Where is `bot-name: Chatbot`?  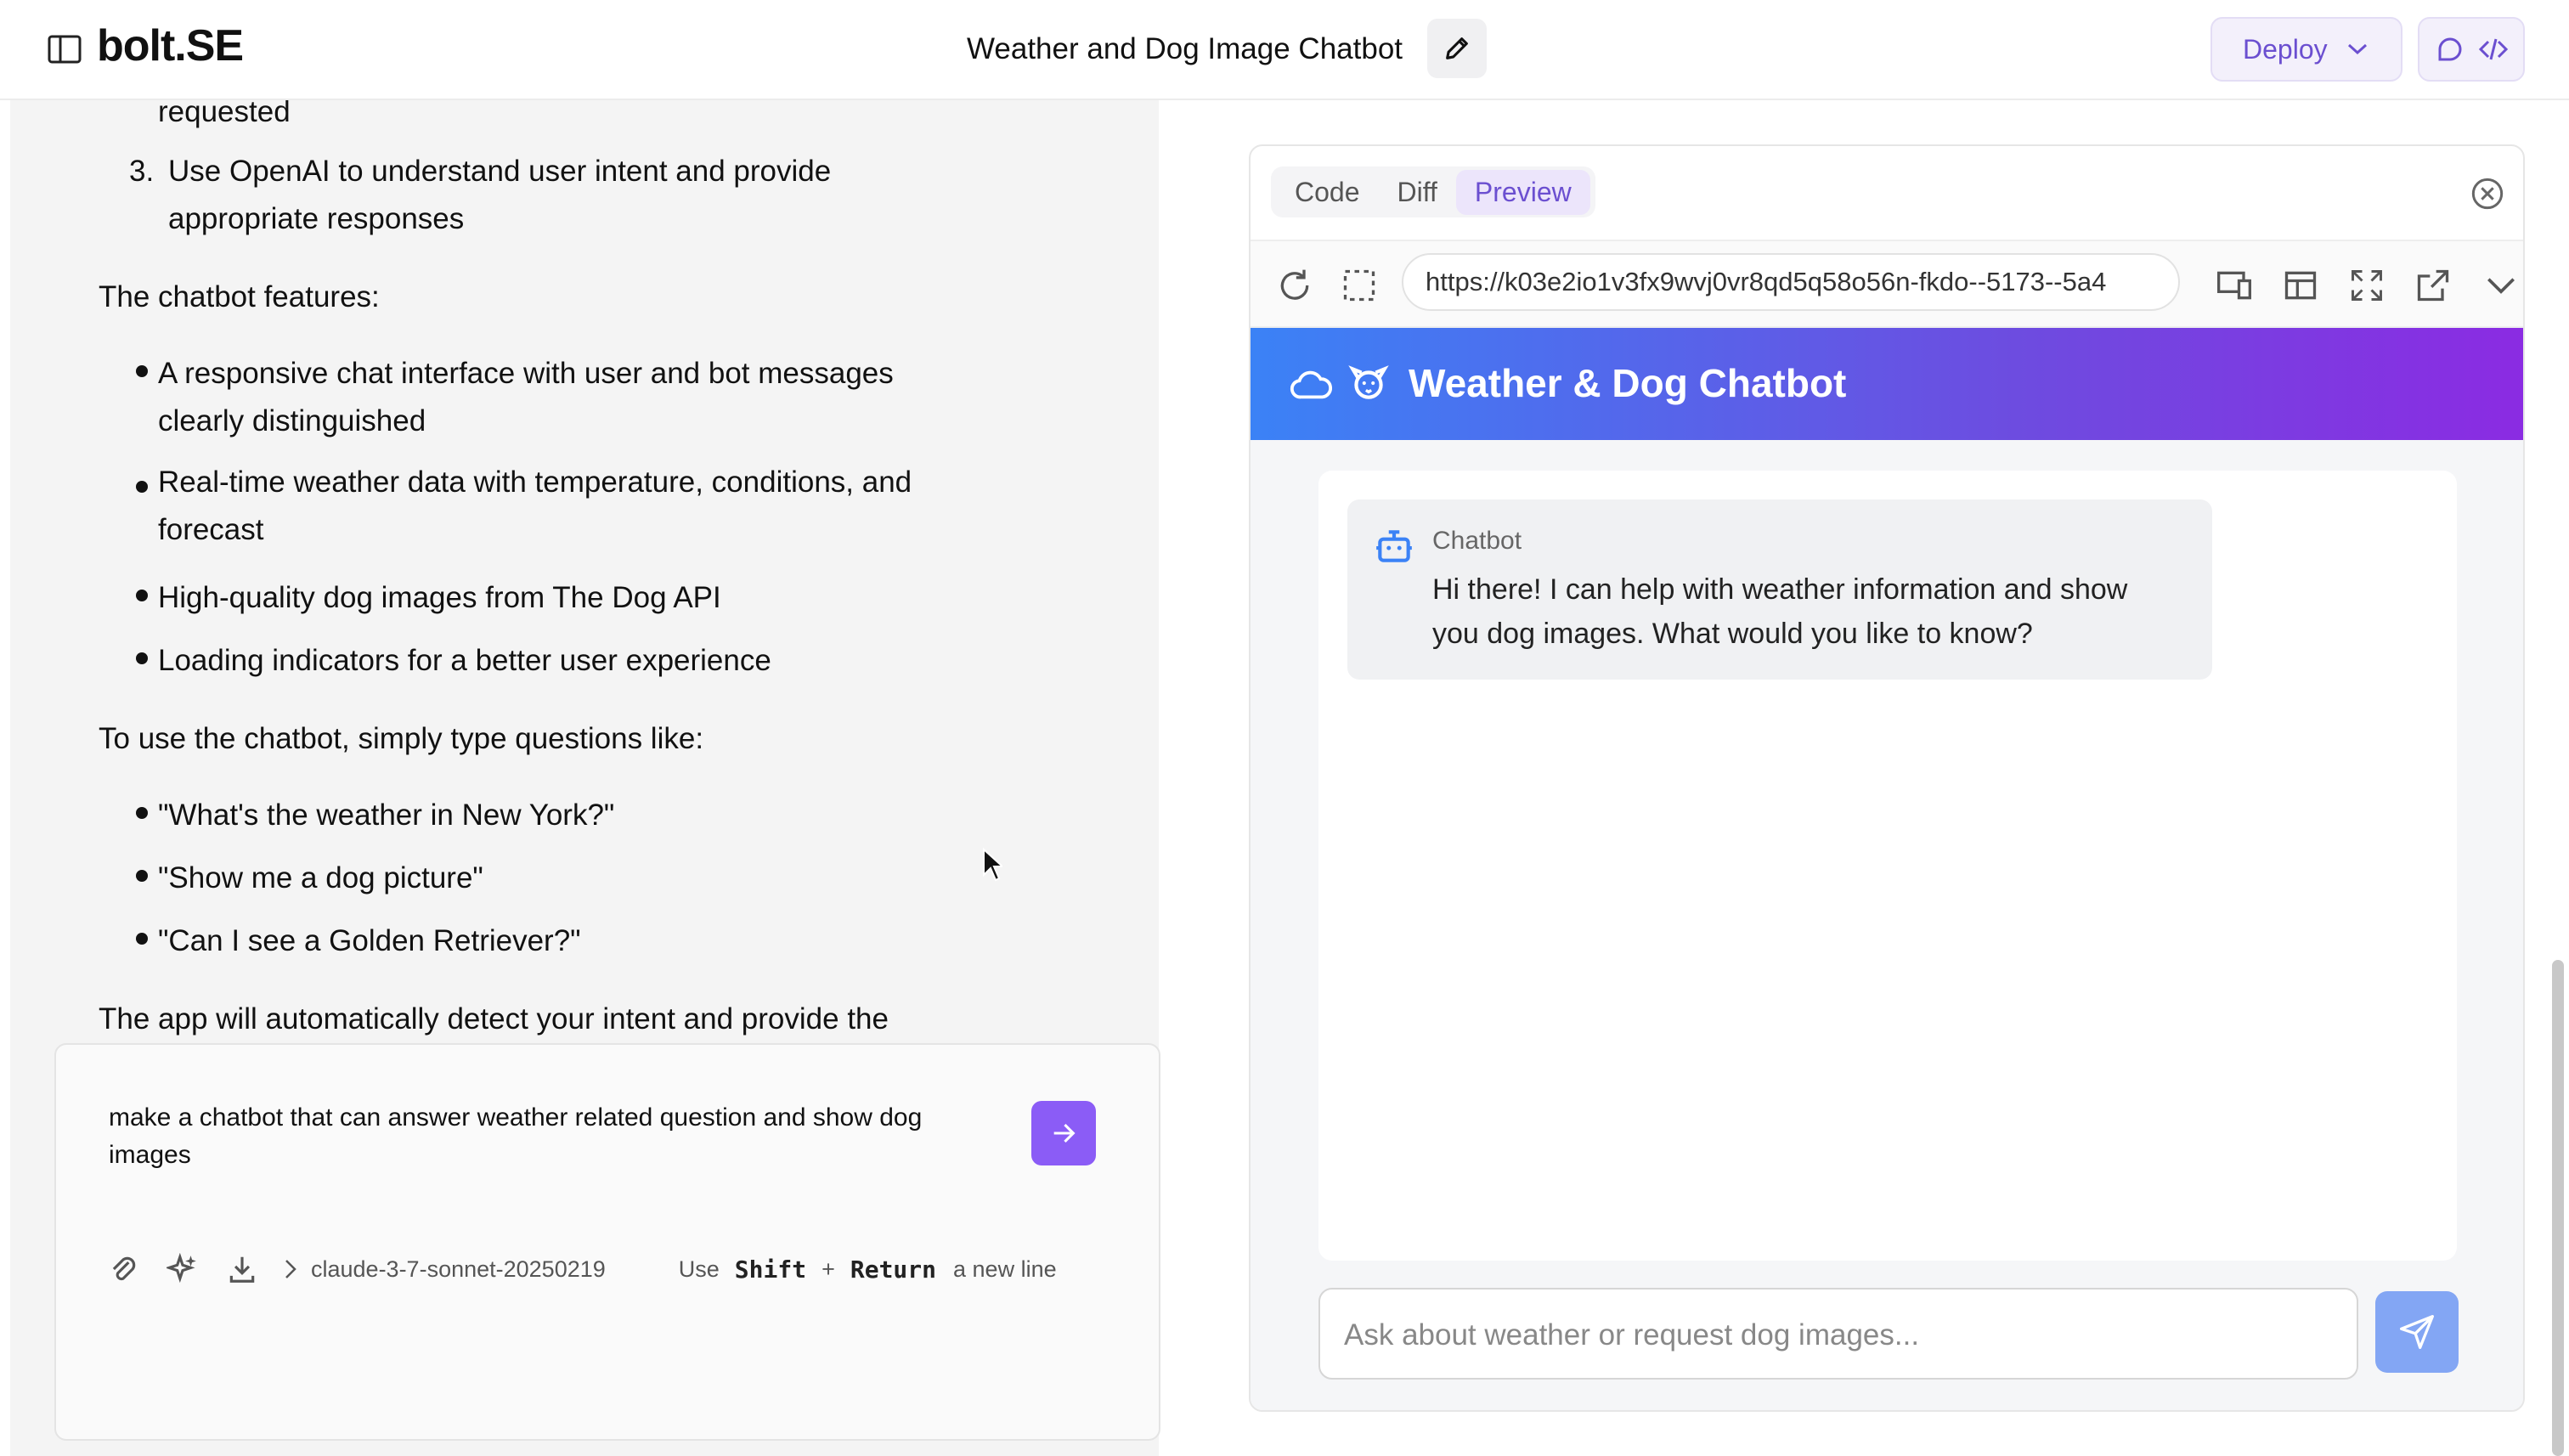
bot-name: Chatbot is located at coordinates (1477, 541).